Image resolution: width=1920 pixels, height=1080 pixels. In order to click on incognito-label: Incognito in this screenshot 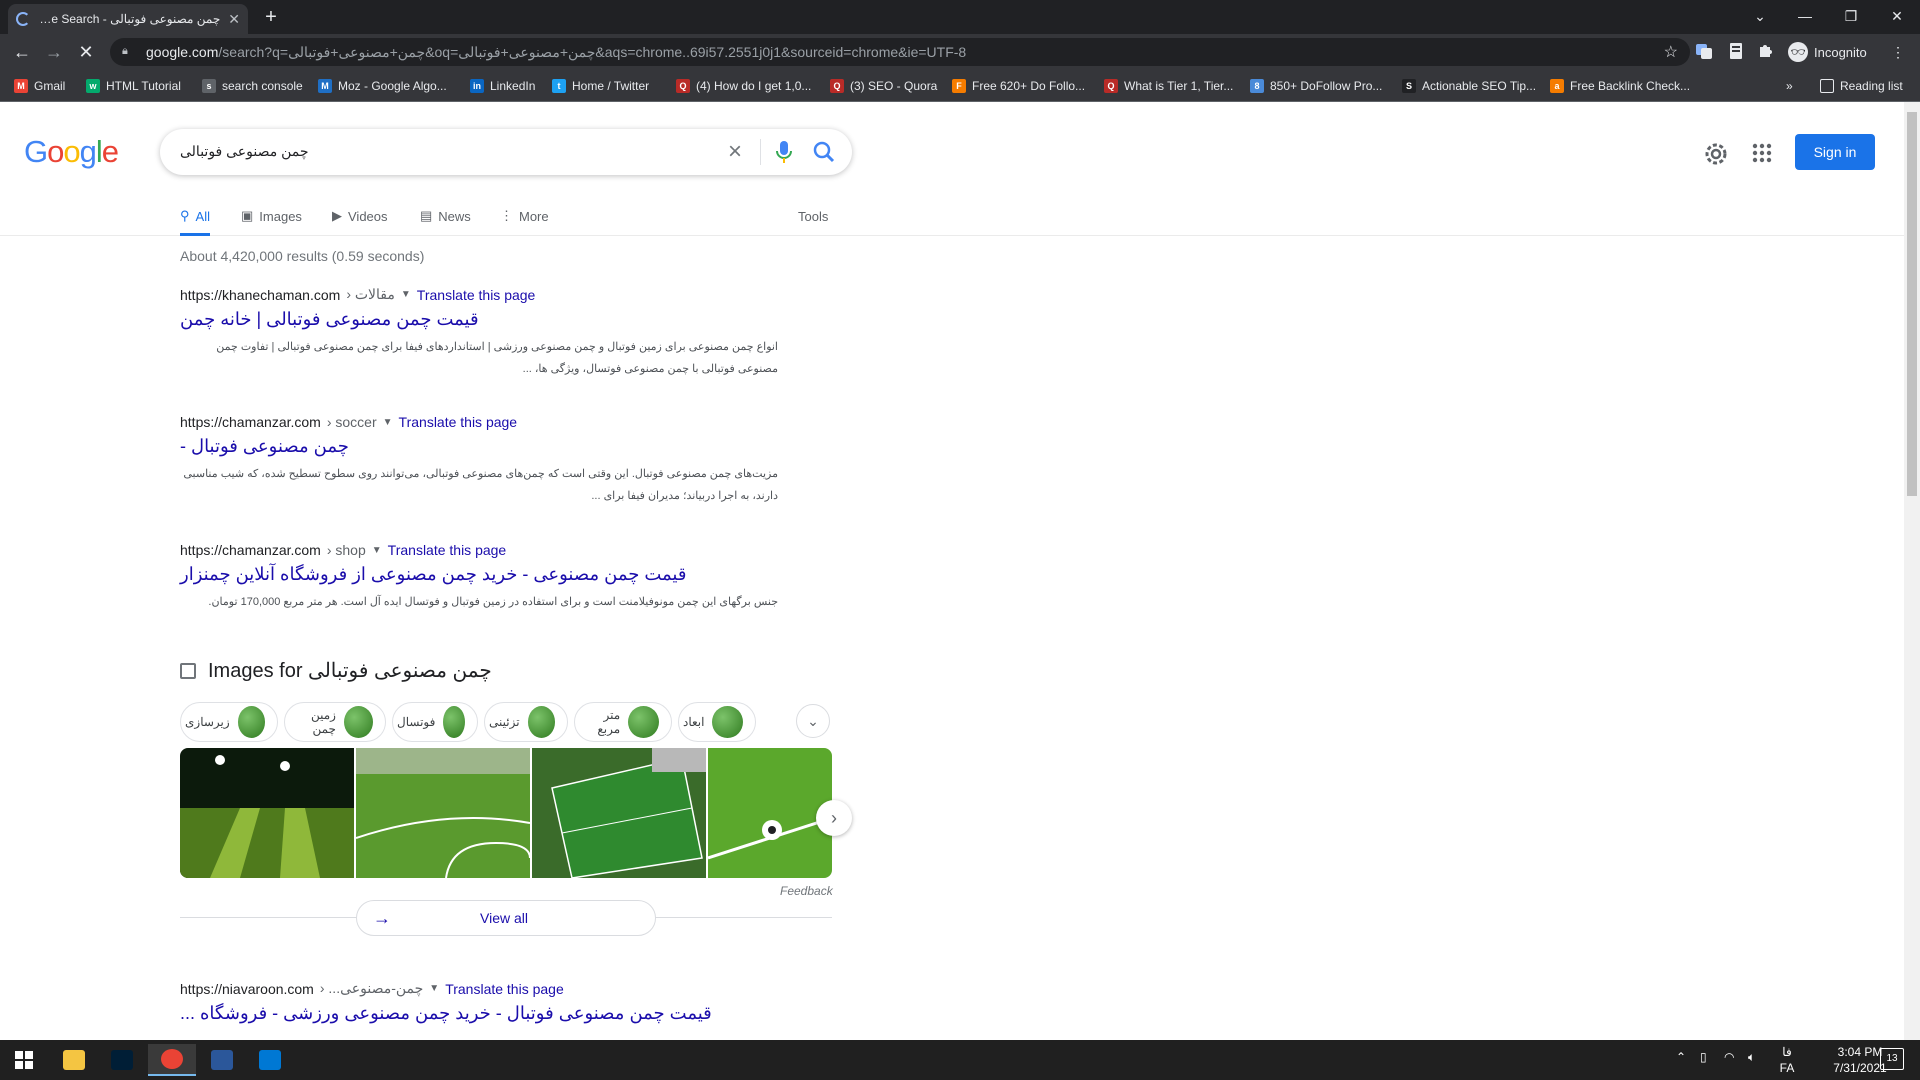, I will do `click(1840, 52)`.